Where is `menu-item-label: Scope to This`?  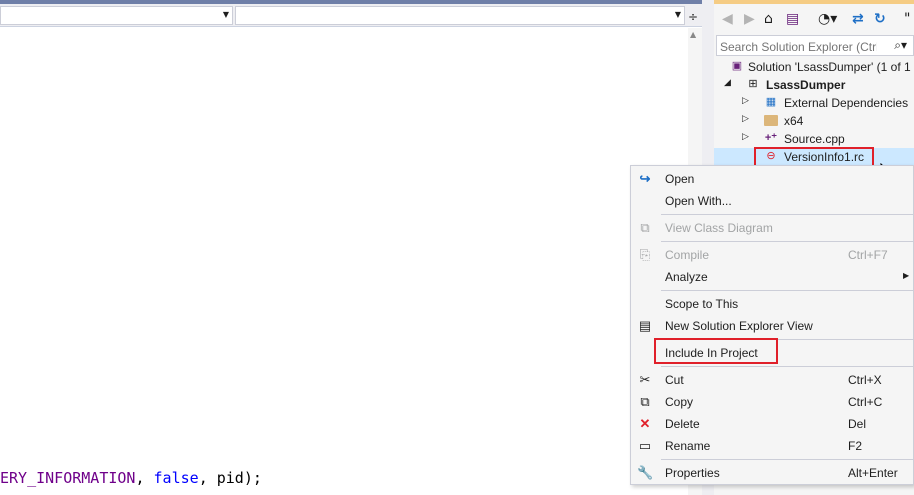
menu-item-label: Scope to This is located at coordinates (702, 304).